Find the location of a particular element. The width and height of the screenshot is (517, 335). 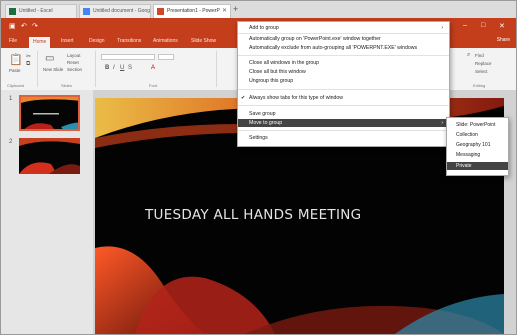

docs-favicon-icon is located at coordinates (86, 11).